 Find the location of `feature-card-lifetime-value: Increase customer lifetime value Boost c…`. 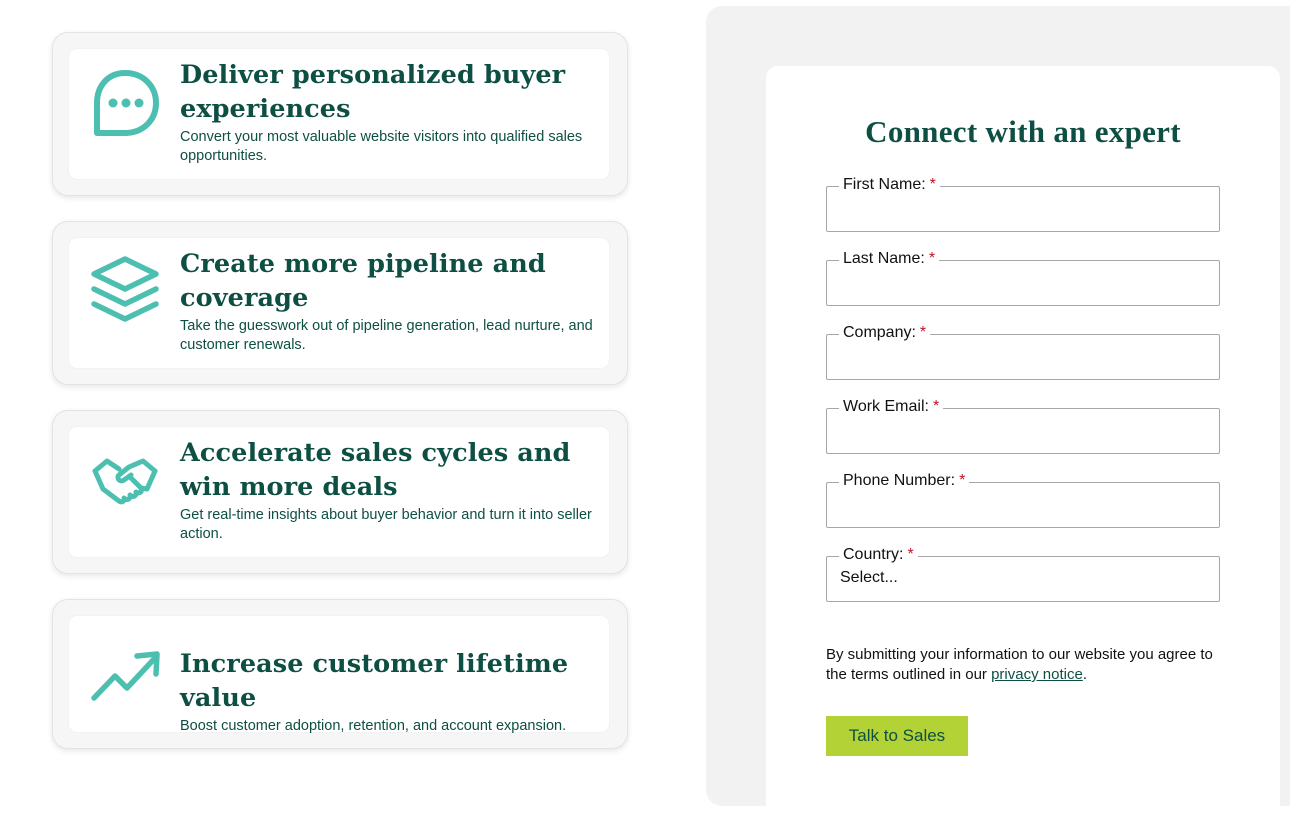

feature-card-lifetime-value: Increase customer lifetime value Boost c… is located at coordinates (340, 674).